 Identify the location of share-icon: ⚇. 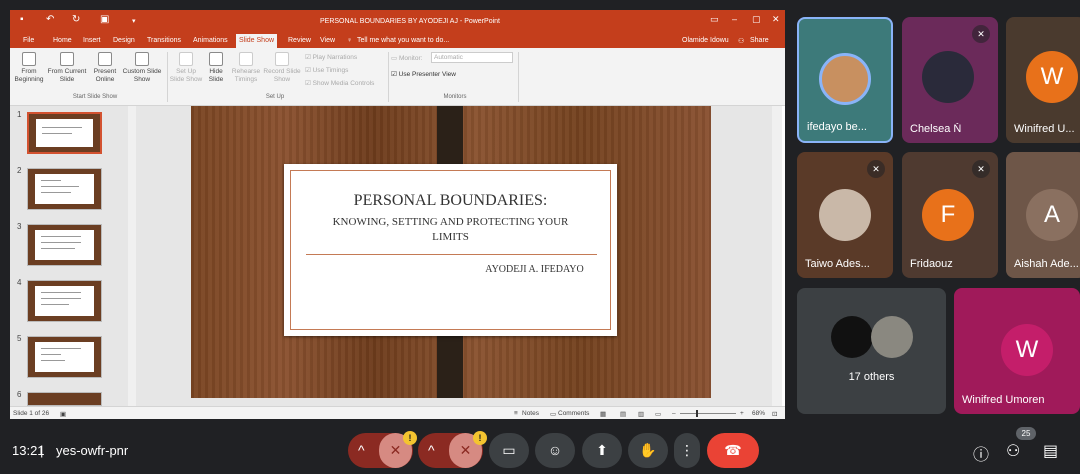
(741, 41).